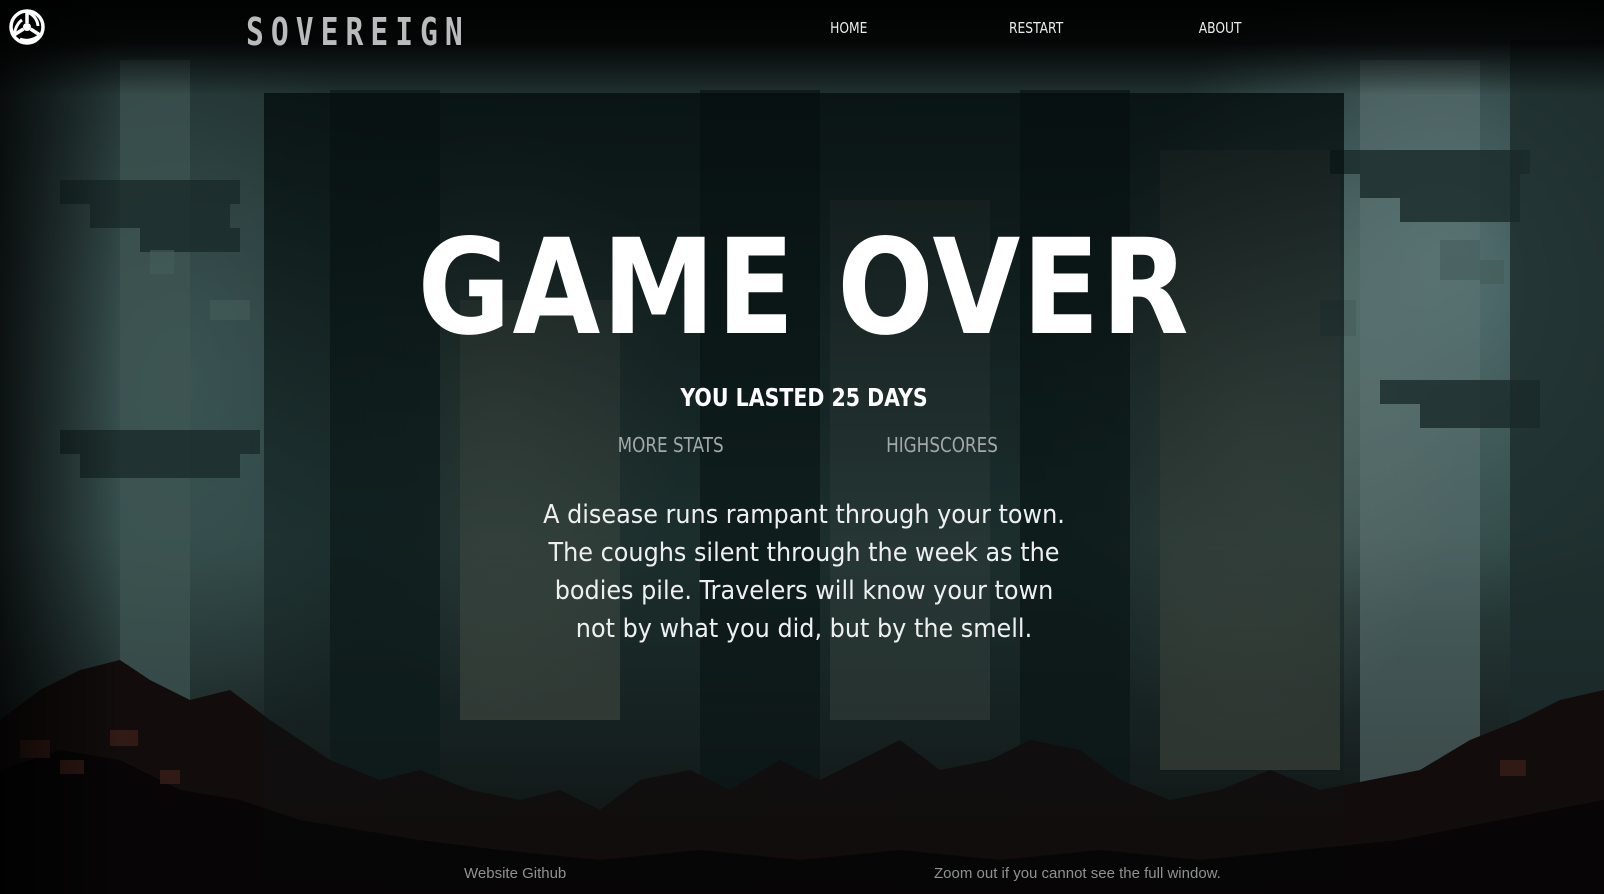 The height and width of the screenshot is (894, 1604). I want to click on triskelion-logo-icon, so click(27, 27).